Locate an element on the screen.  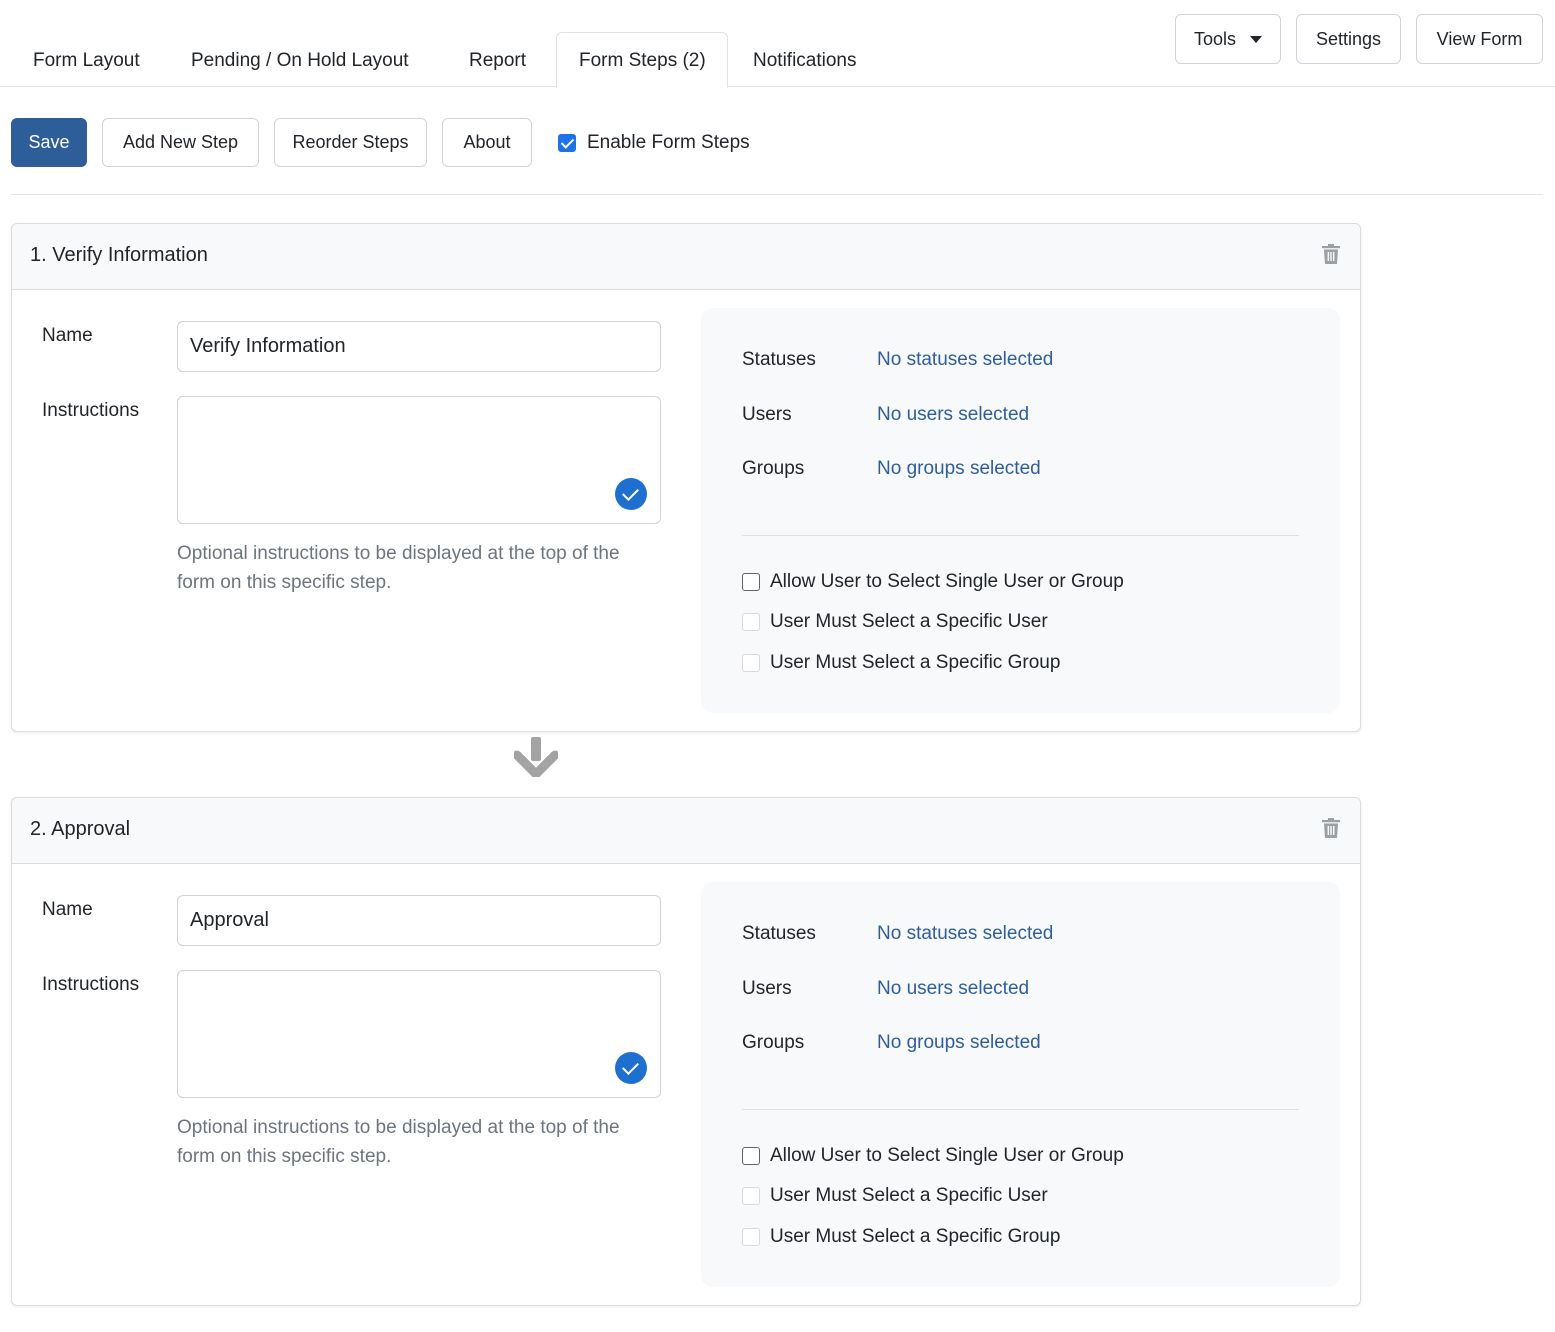
tab-notifications: Notifications is located at coordinates (805, 60).